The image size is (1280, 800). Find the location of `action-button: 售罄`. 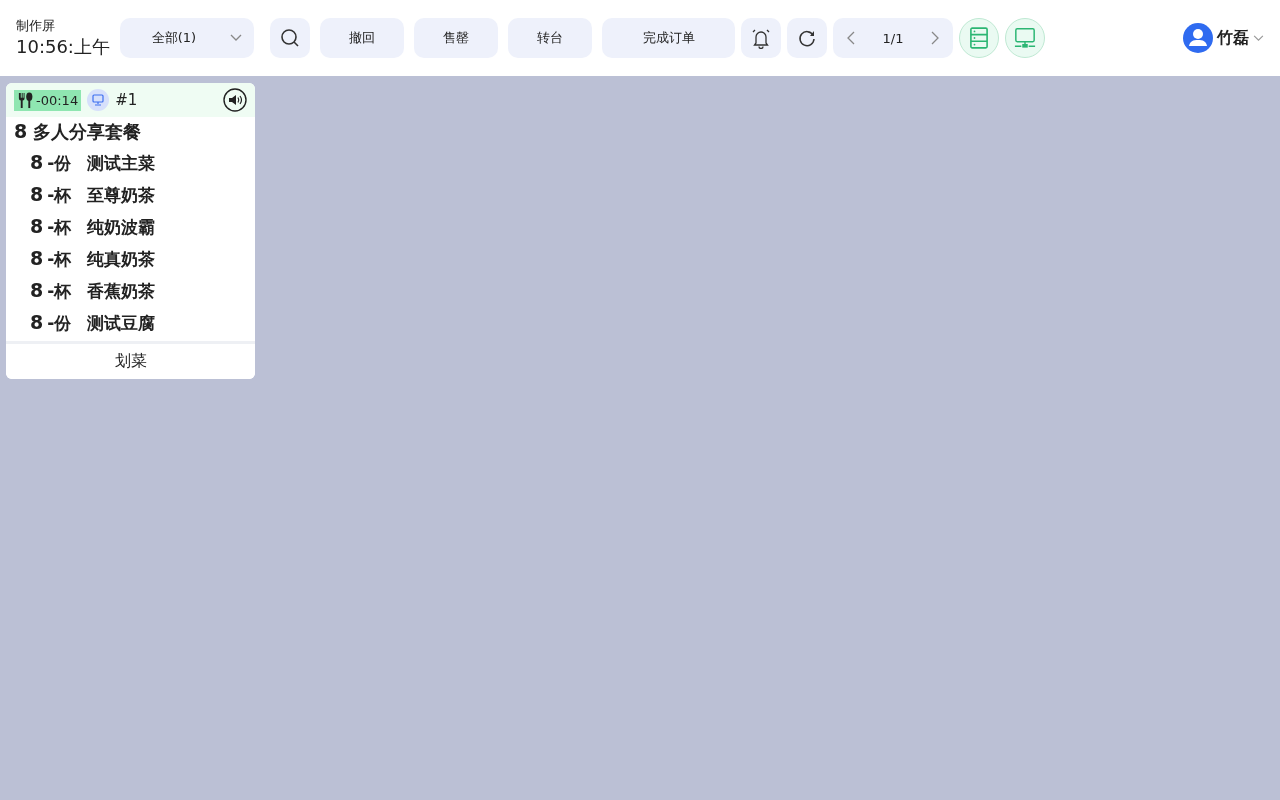

action-button: 售罄 is located at coordinates (456, 38).